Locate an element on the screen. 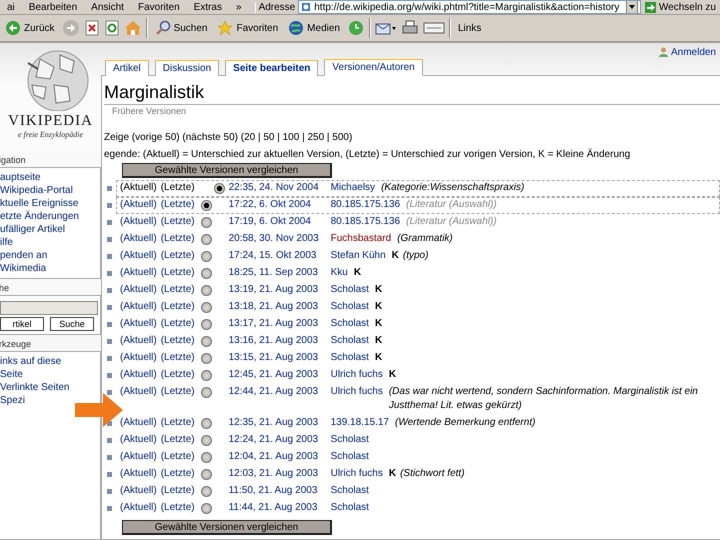  sidebar-link: etzte Änderungen is located at coordinates (39, 216).